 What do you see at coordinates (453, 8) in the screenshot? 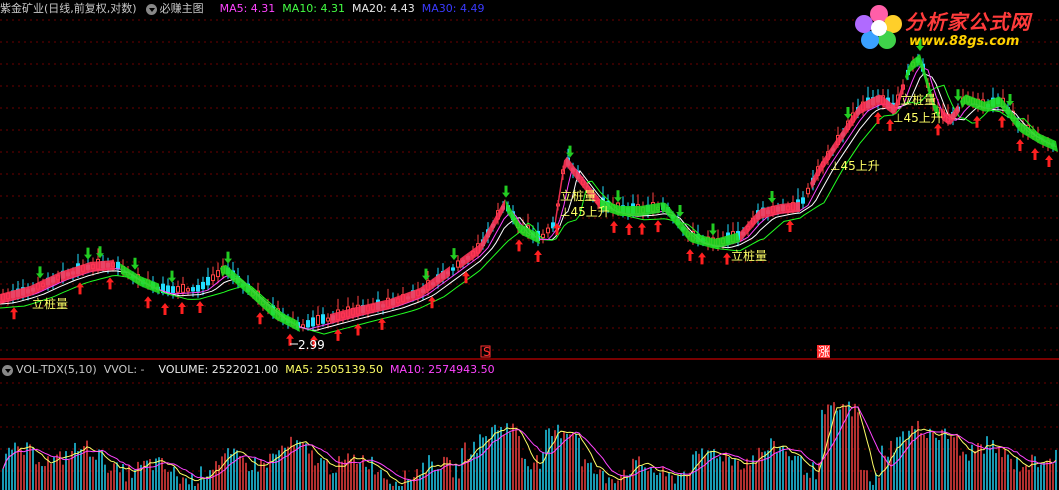
I see `ma30-value: MA30: 4.49` at bounding box center [453, 8].